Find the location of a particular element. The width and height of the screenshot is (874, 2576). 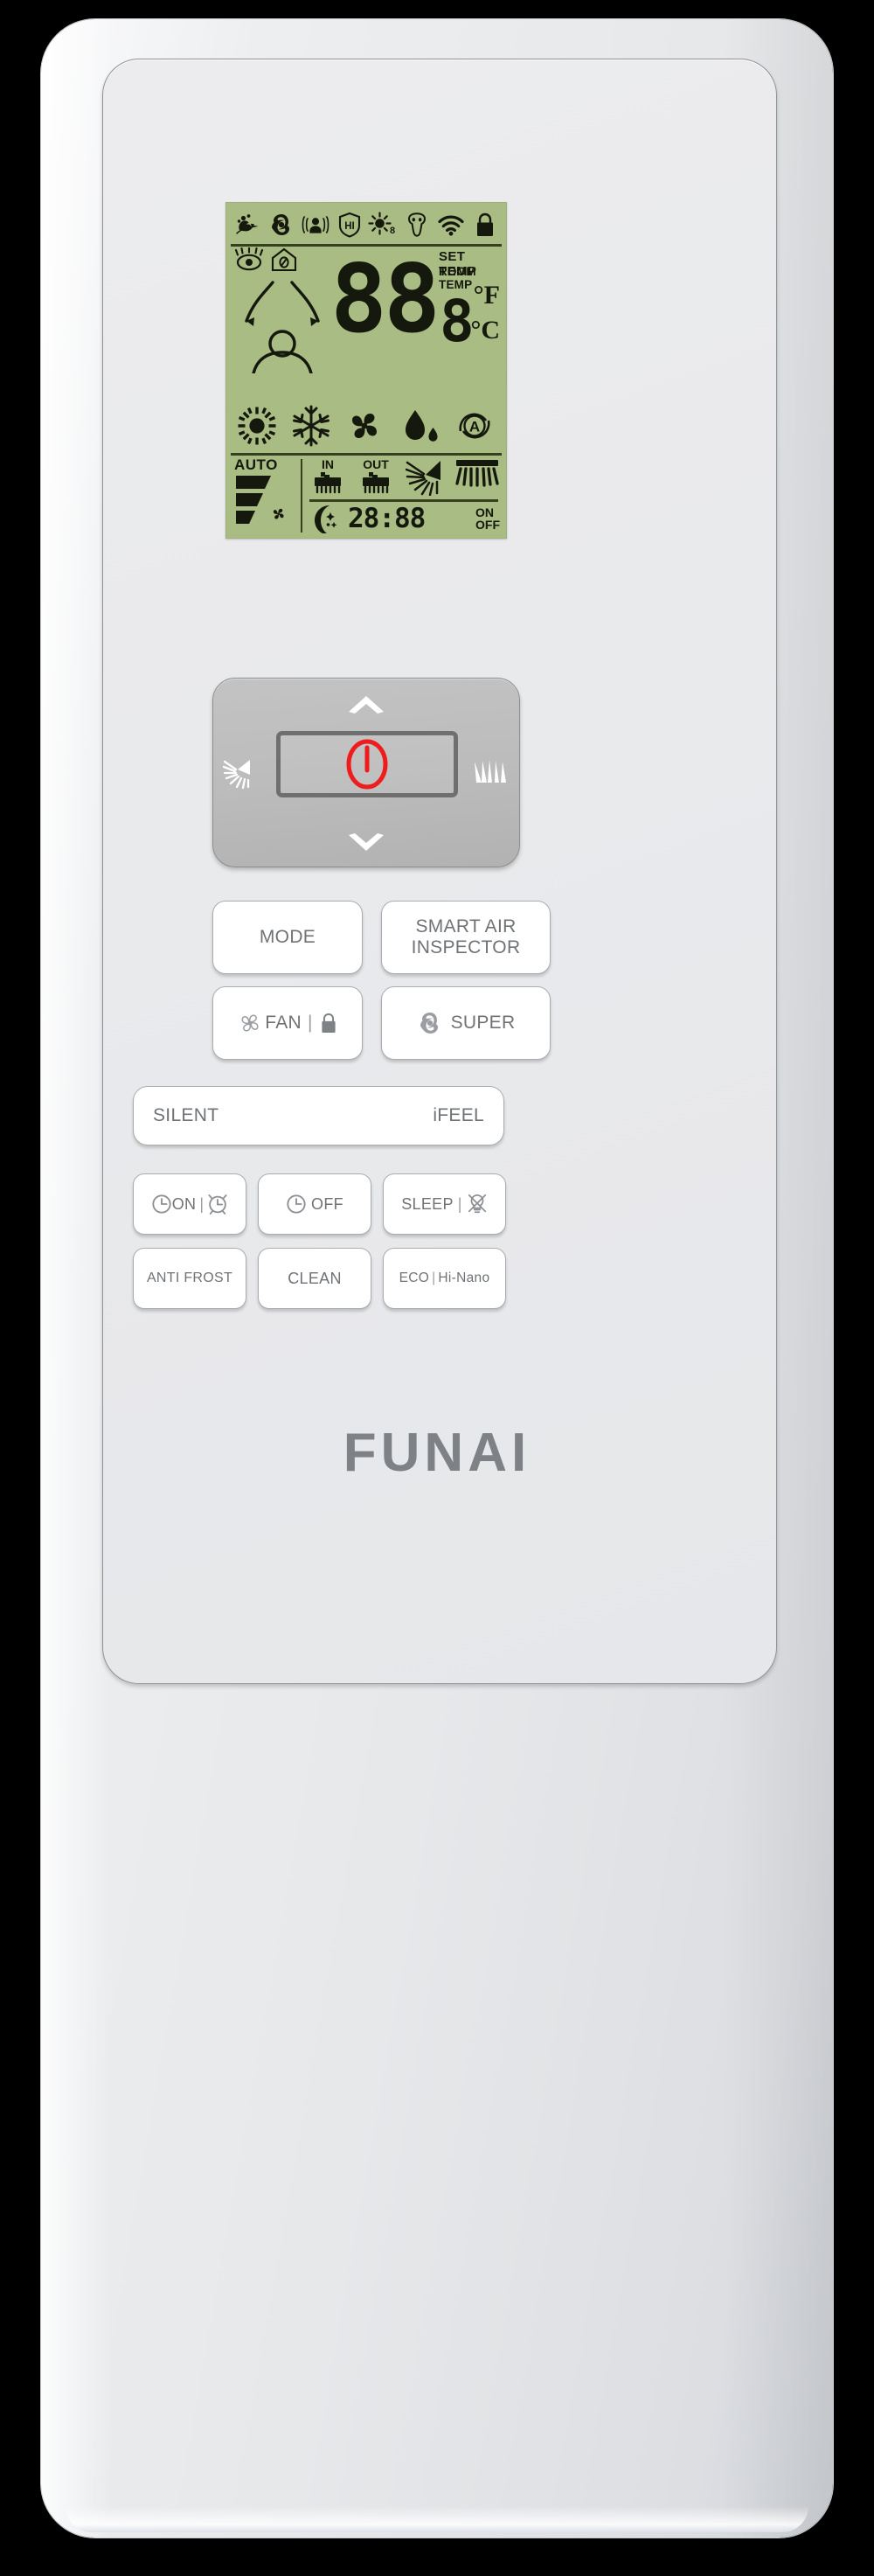

power-button is located at coordinates (367, 764).